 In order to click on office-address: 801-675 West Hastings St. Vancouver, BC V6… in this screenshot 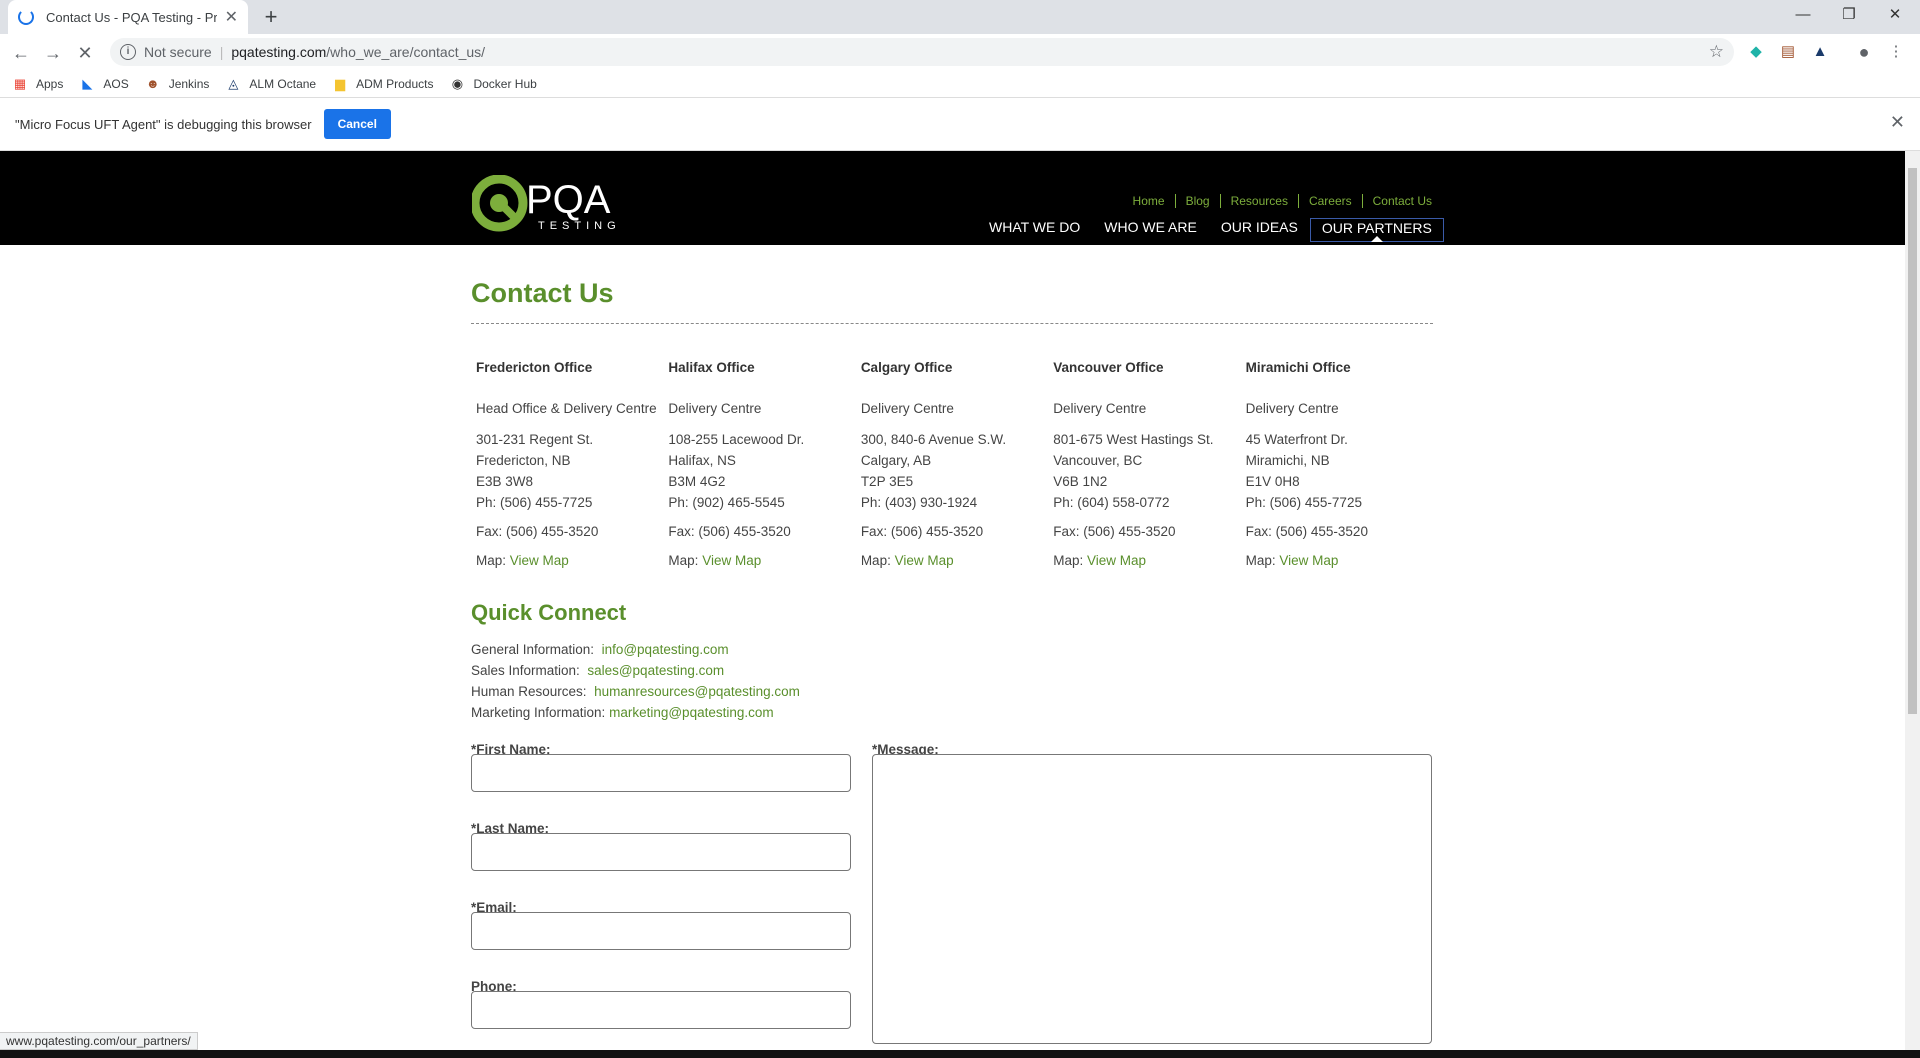, I will do `click(1146, 462)`.